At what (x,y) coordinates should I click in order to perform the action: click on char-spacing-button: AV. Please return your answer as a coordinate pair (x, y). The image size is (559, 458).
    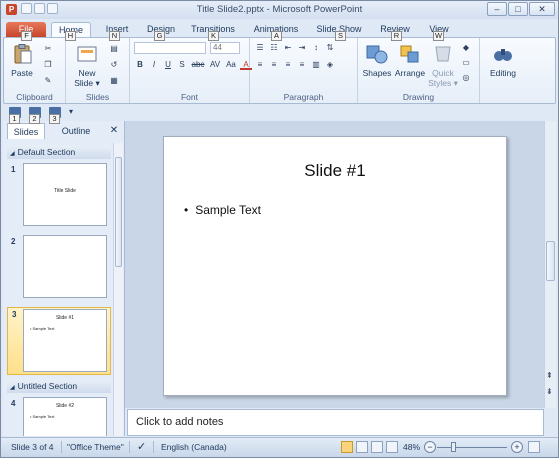
    Looking at the image, I should click on (215, 65).